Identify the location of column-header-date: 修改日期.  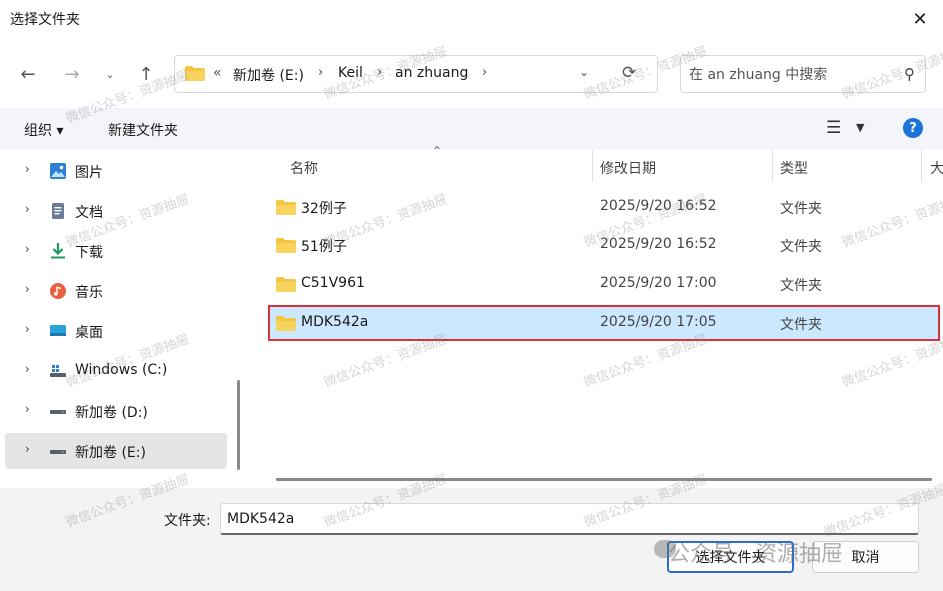
(628, 174).